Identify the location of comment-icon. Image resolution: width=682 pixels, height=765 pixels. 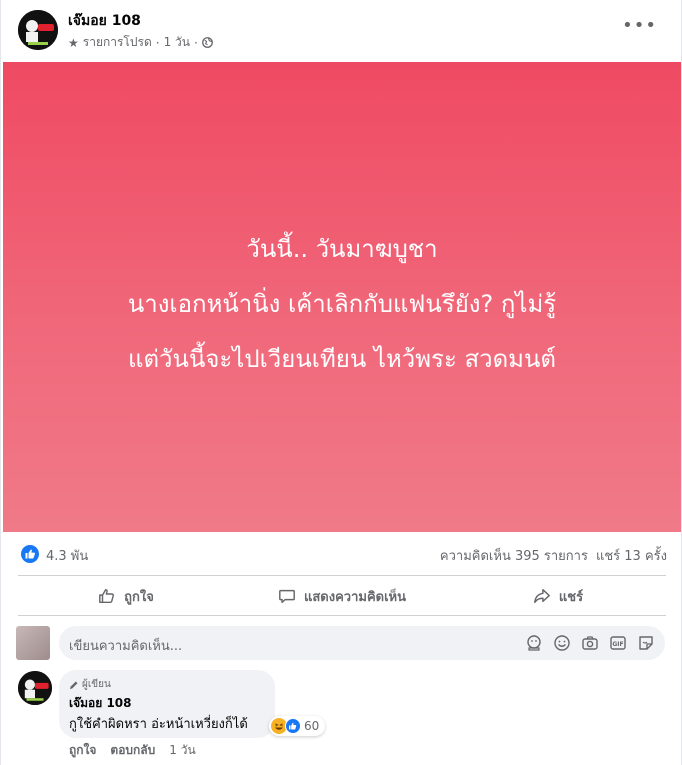
(287, 596).